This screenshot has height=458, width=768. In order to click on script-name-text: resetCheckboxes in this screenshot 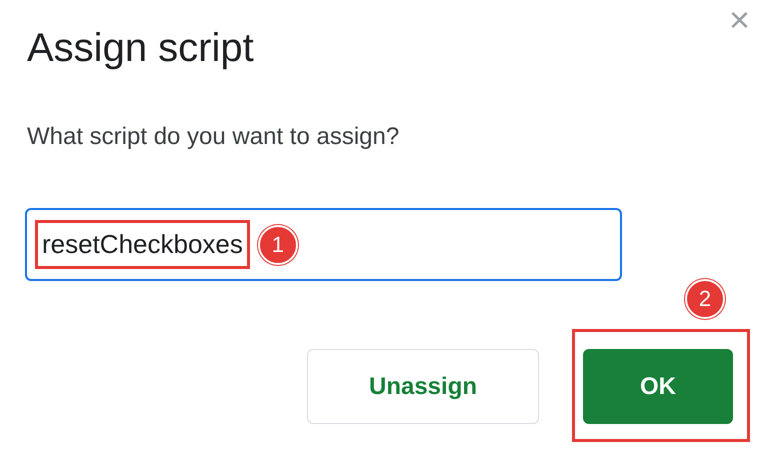, I will do `click(142, 244)`.